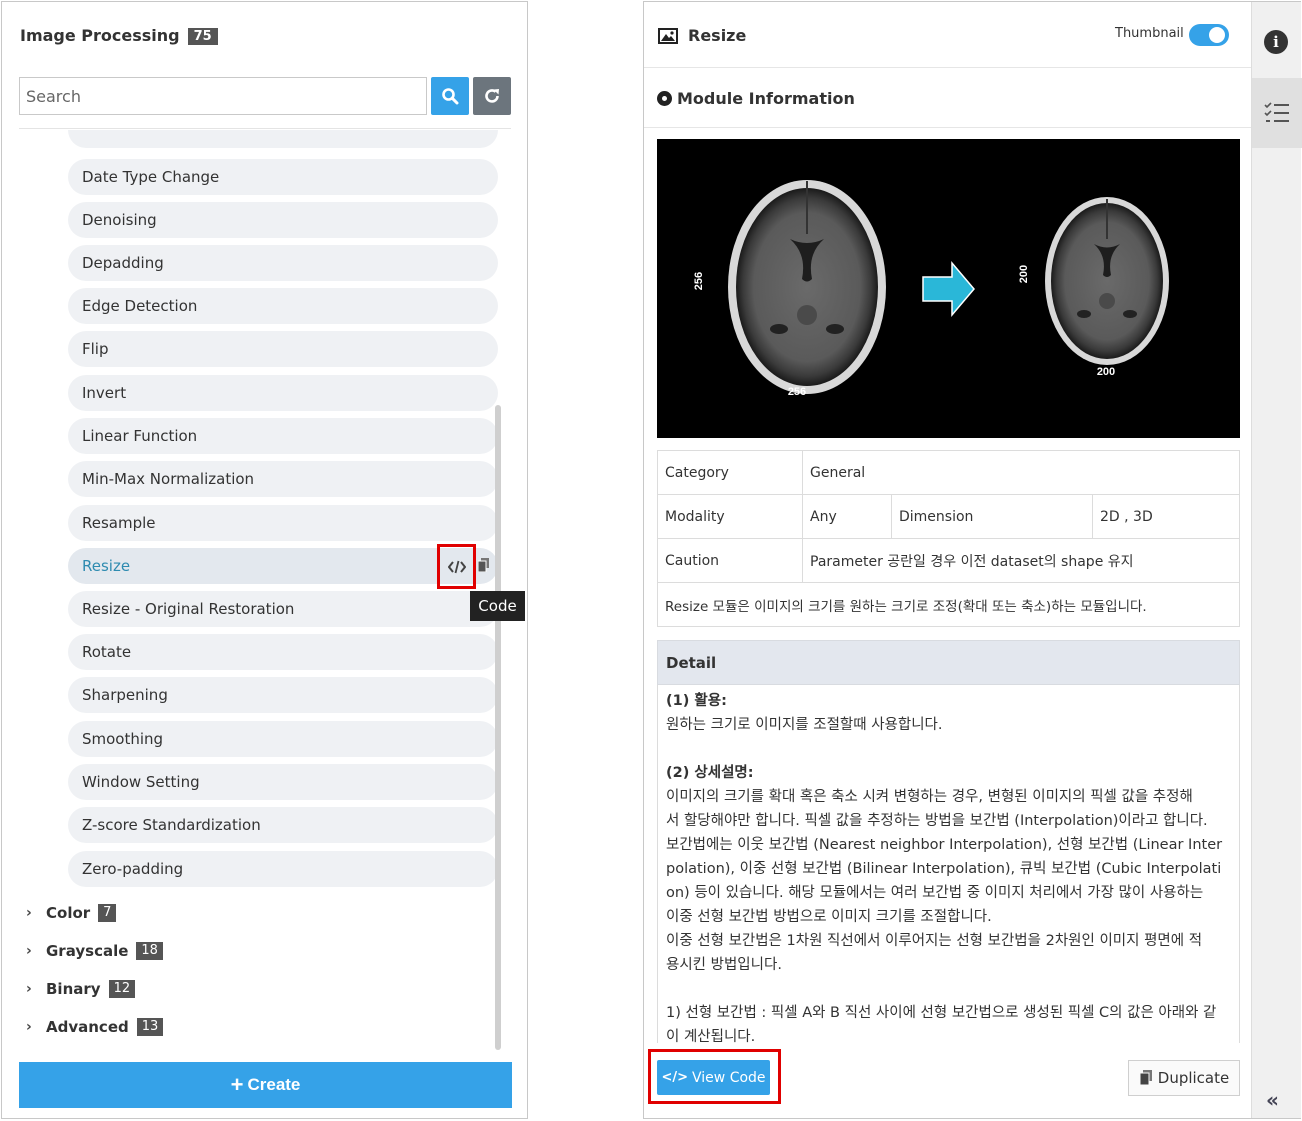  I want to click on dimension-value: 2D , 3D, so click(1166, 516).